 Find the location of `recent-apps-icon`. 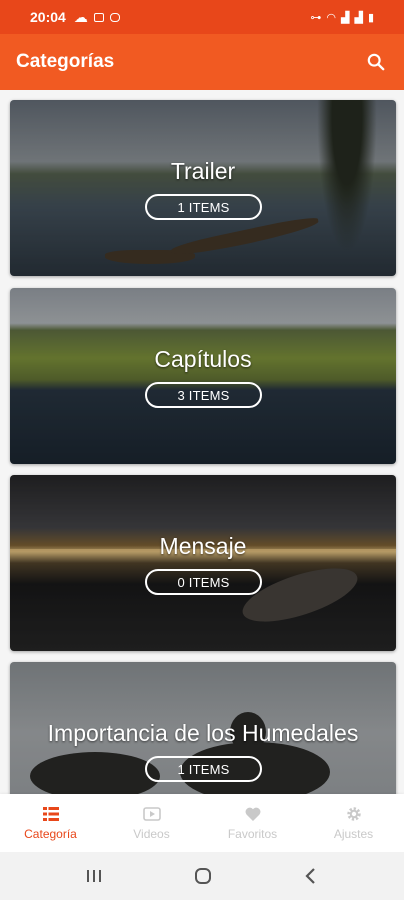

recent-apps-icon is located at coordinates (94, 876).